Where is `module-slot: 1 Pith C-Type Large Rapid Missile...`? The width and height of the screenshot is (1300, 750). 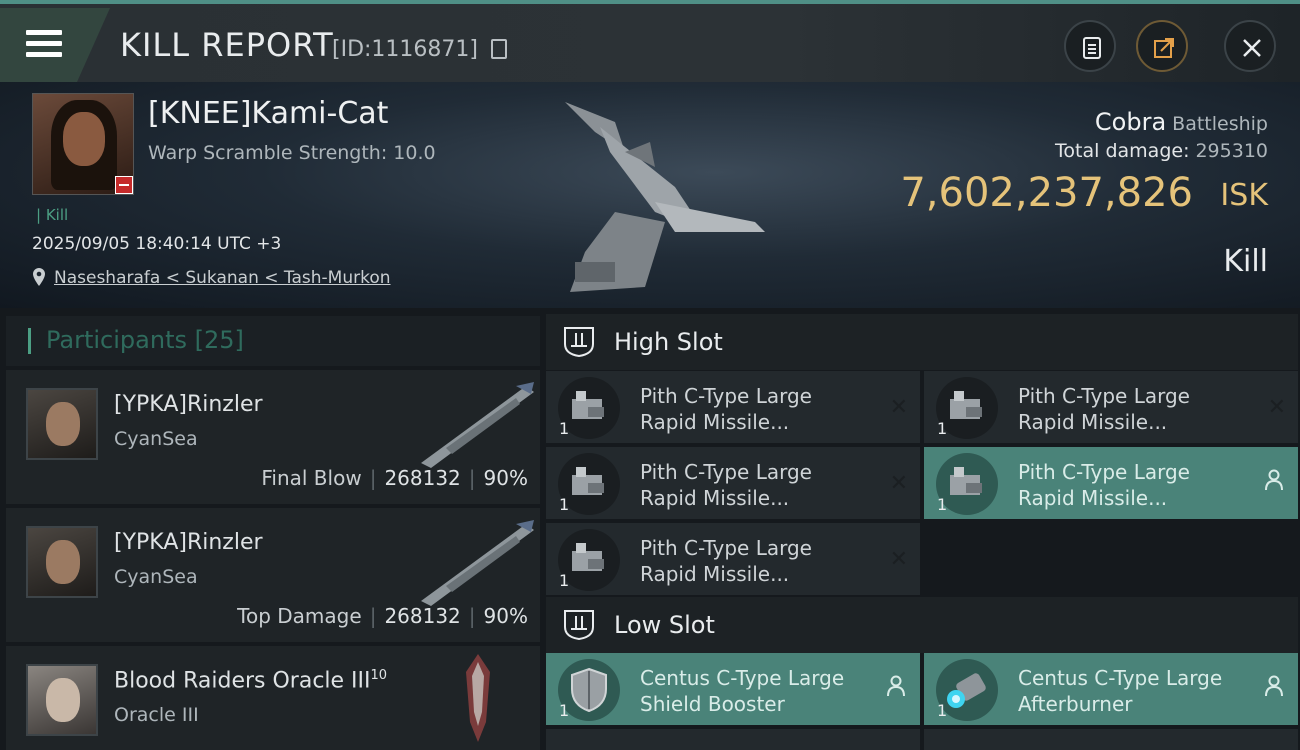
module-slot: 1 Pith C-Type Large Rapid Missile... is located at coordinates (1111, 483).